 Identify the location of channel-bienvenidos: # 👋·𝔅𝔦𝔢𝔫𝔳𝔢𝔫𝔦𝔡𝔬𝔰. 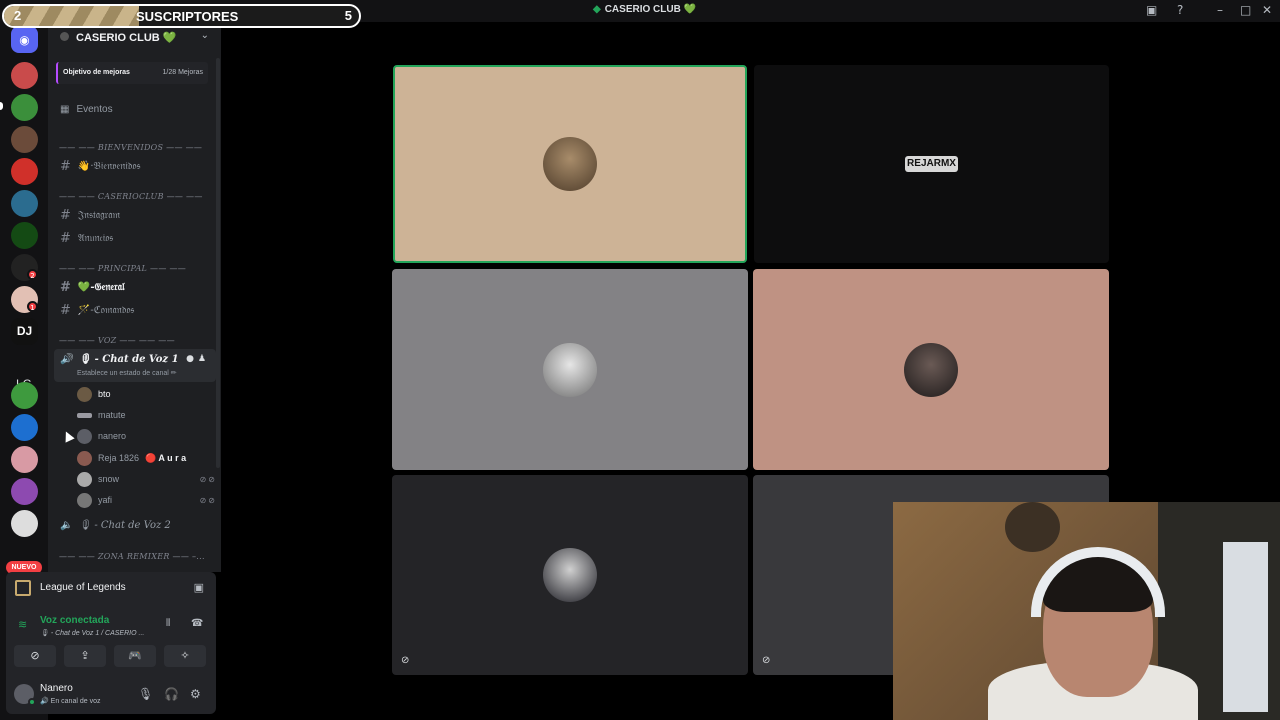
(100, 166).